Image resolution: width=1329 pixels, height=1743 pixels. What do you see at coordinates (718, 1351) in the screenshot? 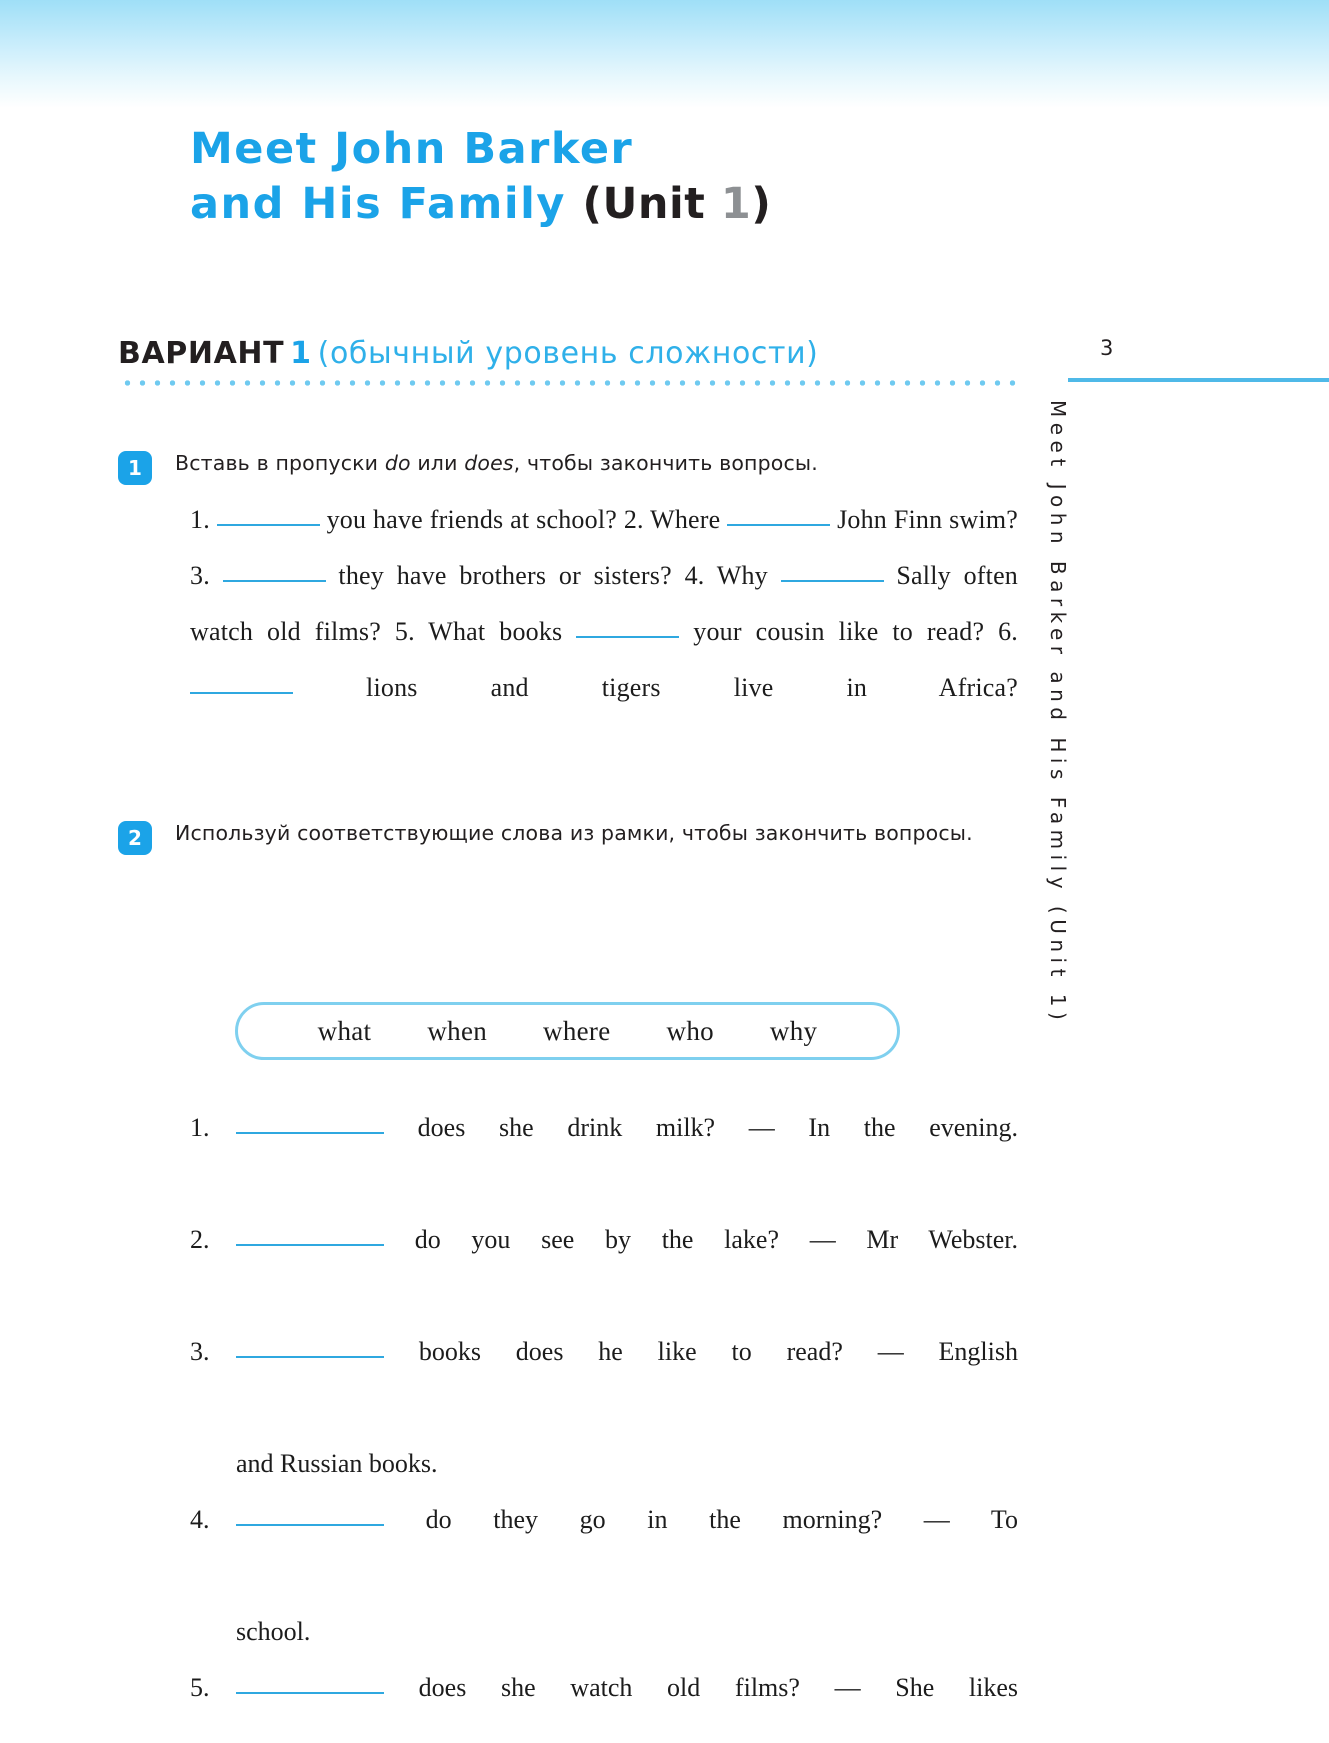
I see `question-body: books does he like to read? — English` at bounding box center [718, 1351].